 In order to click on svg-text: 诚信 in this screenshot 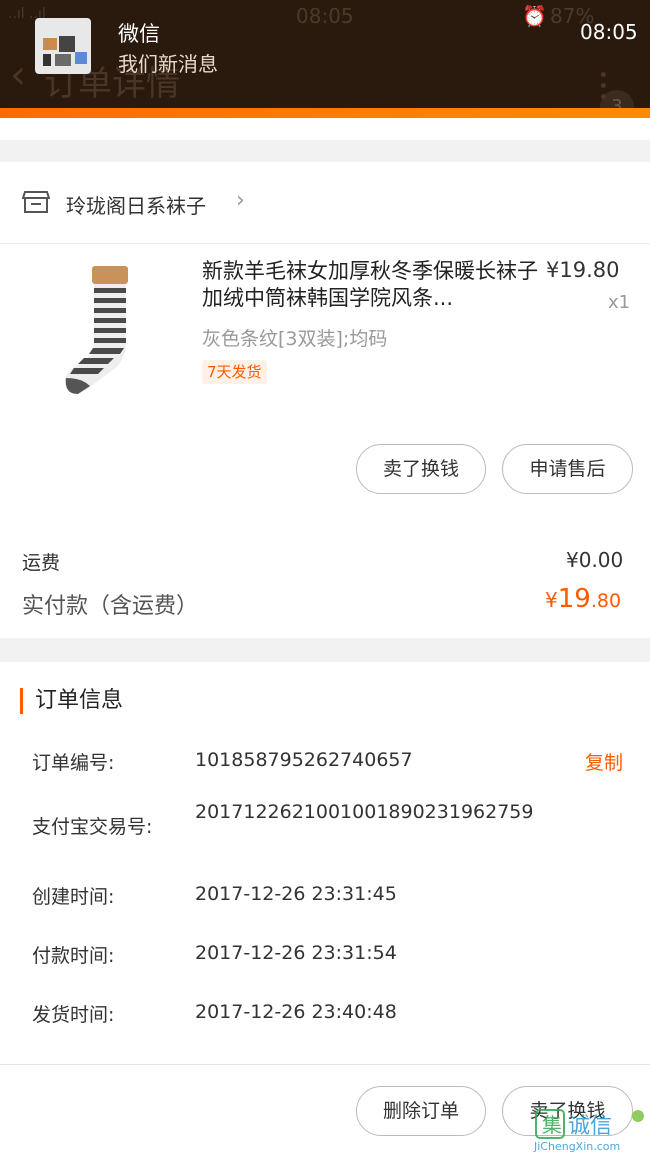, I will do `click(590, 1126)`.